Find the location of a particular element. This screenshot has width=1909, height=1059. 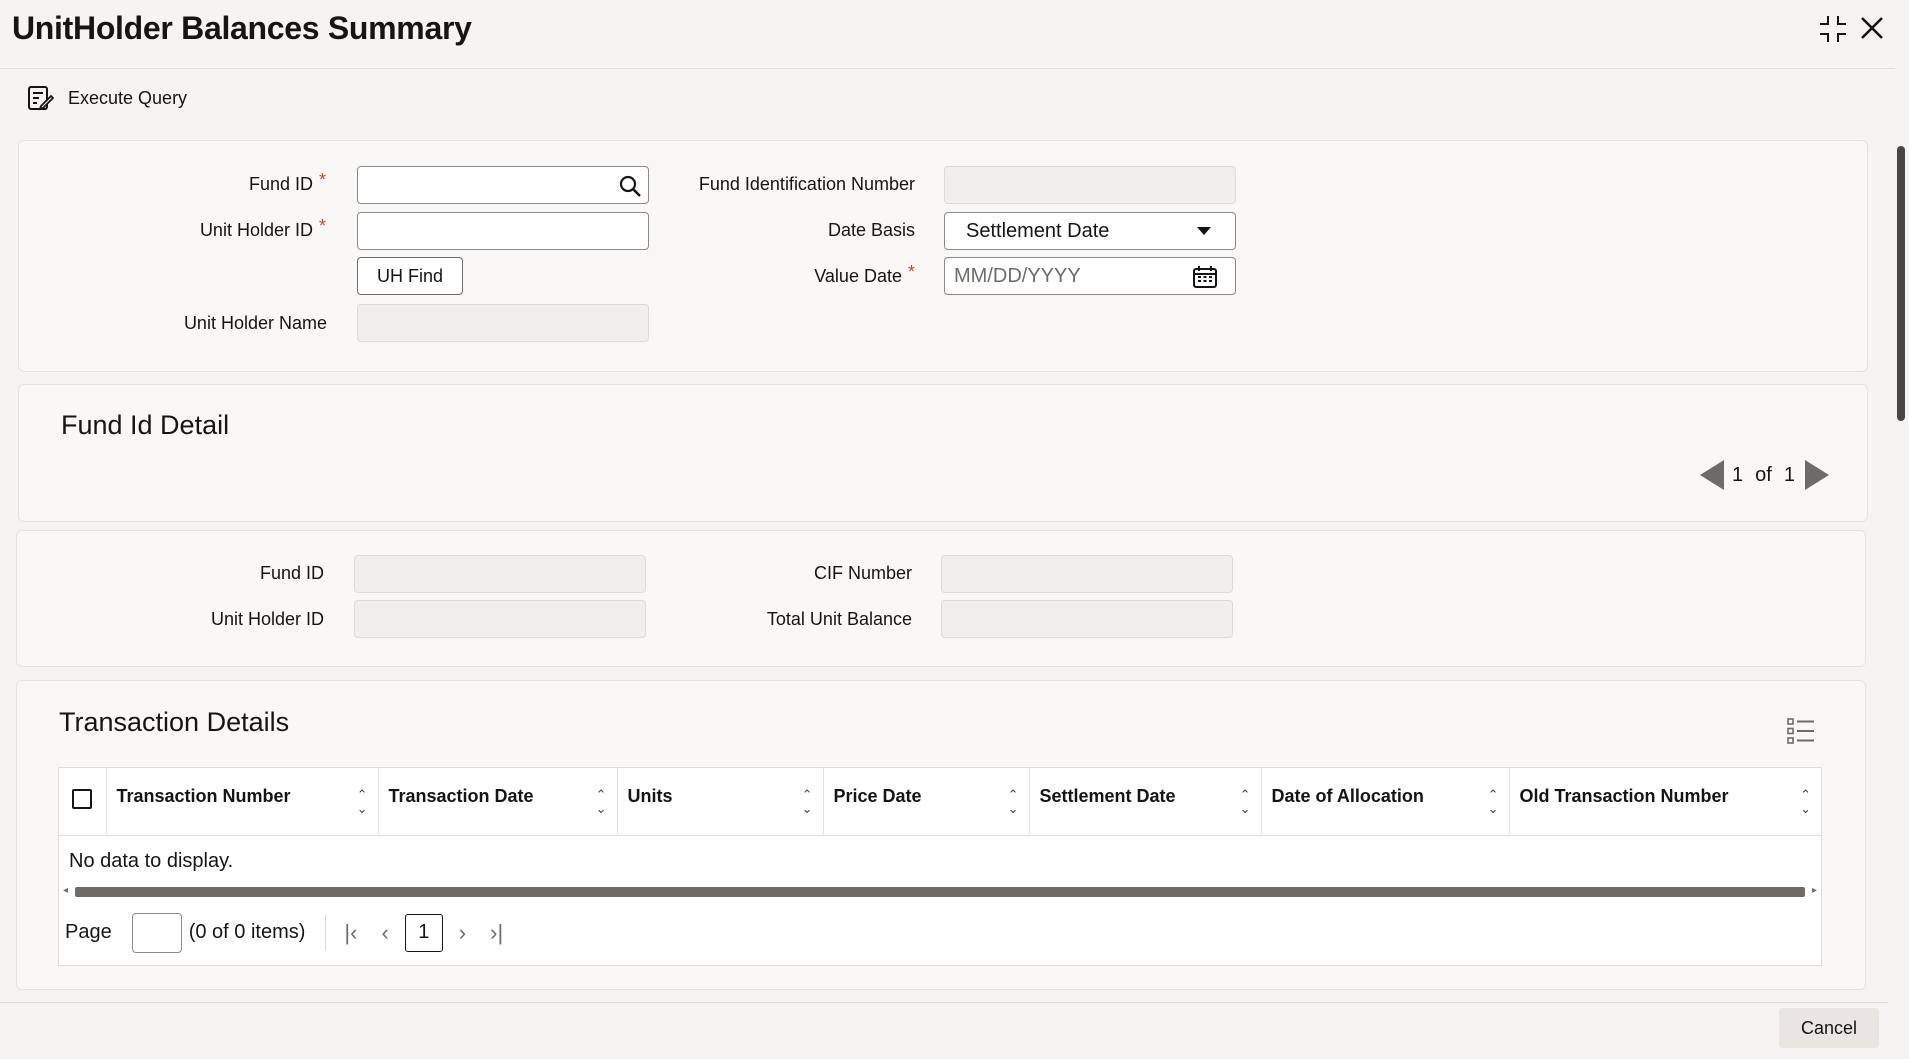

horizontal-scrollbar: ◂ ▸ is located at coordinates (940, 892).